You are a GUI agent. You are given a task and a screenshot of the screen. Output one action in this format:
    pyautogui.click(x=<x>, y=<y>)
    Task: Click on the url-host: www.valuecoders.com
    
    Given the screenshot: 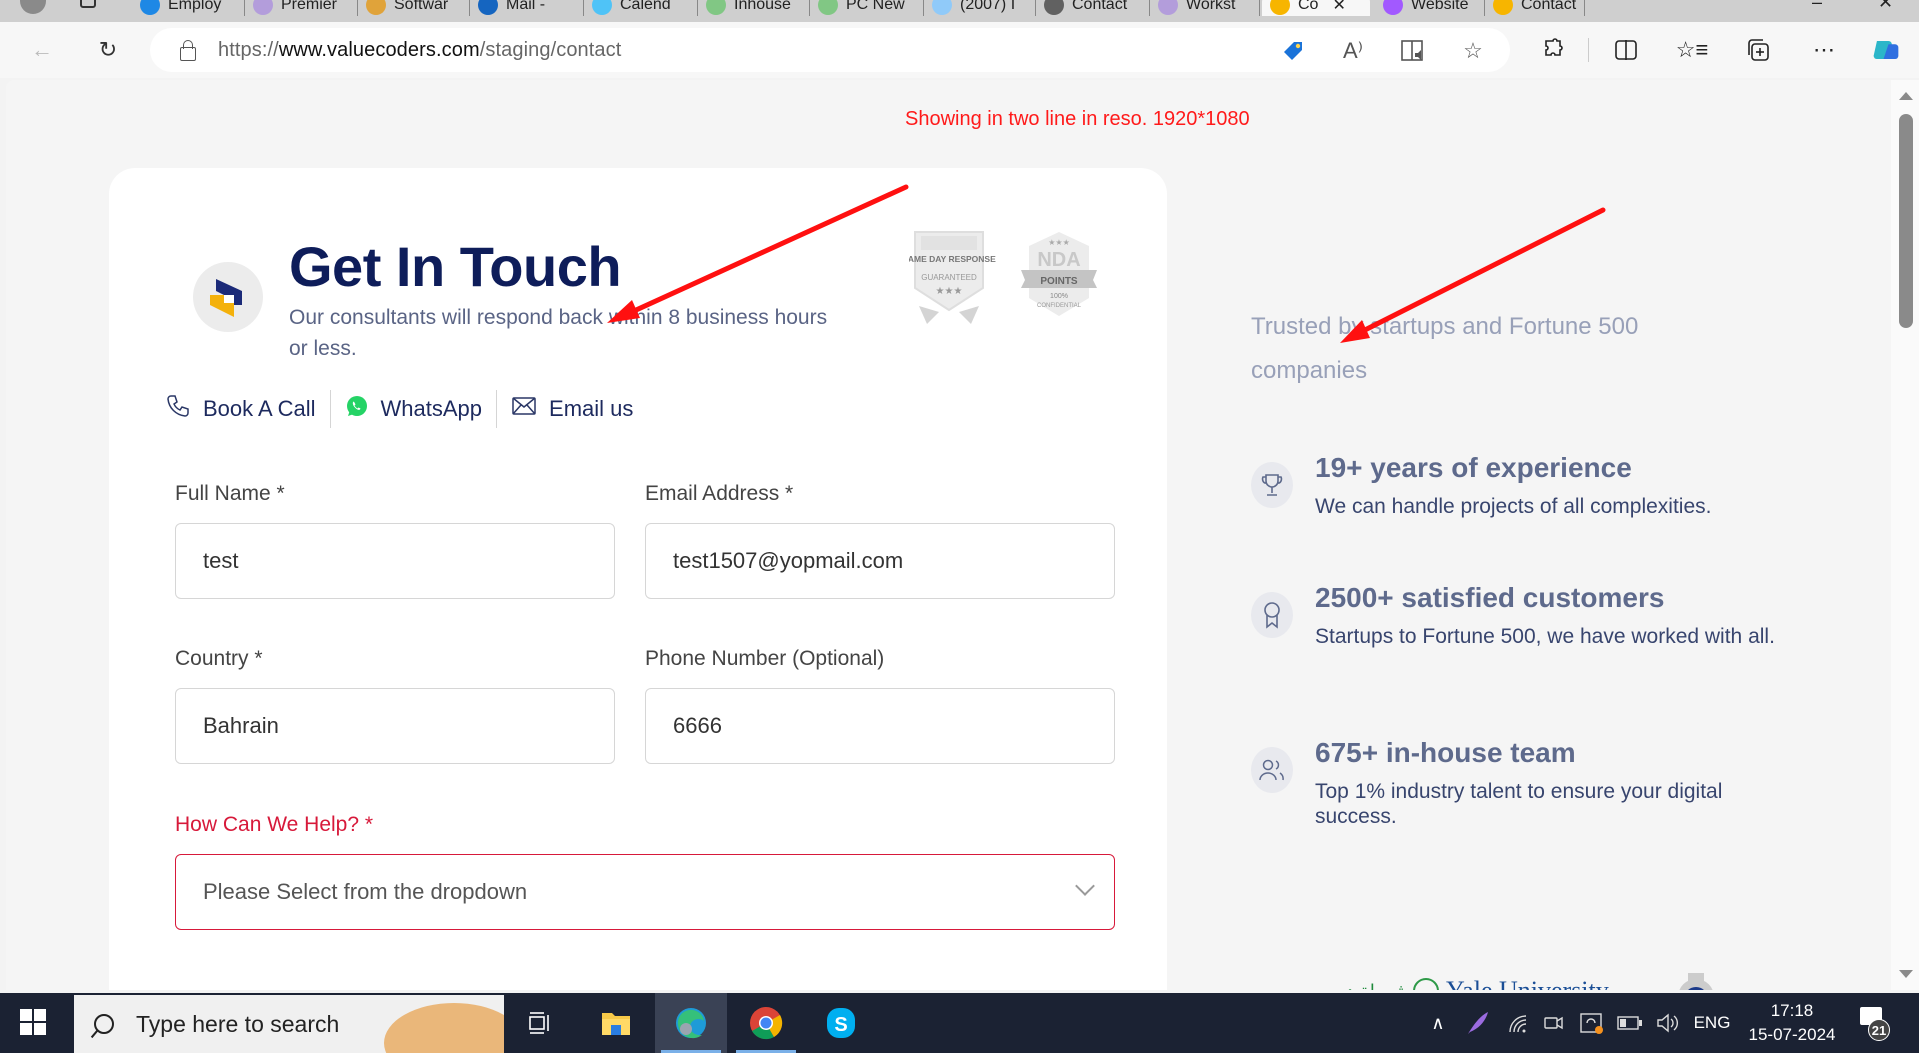 What is the action you would take?
    pyautogui.click(x=379, y=49)
    